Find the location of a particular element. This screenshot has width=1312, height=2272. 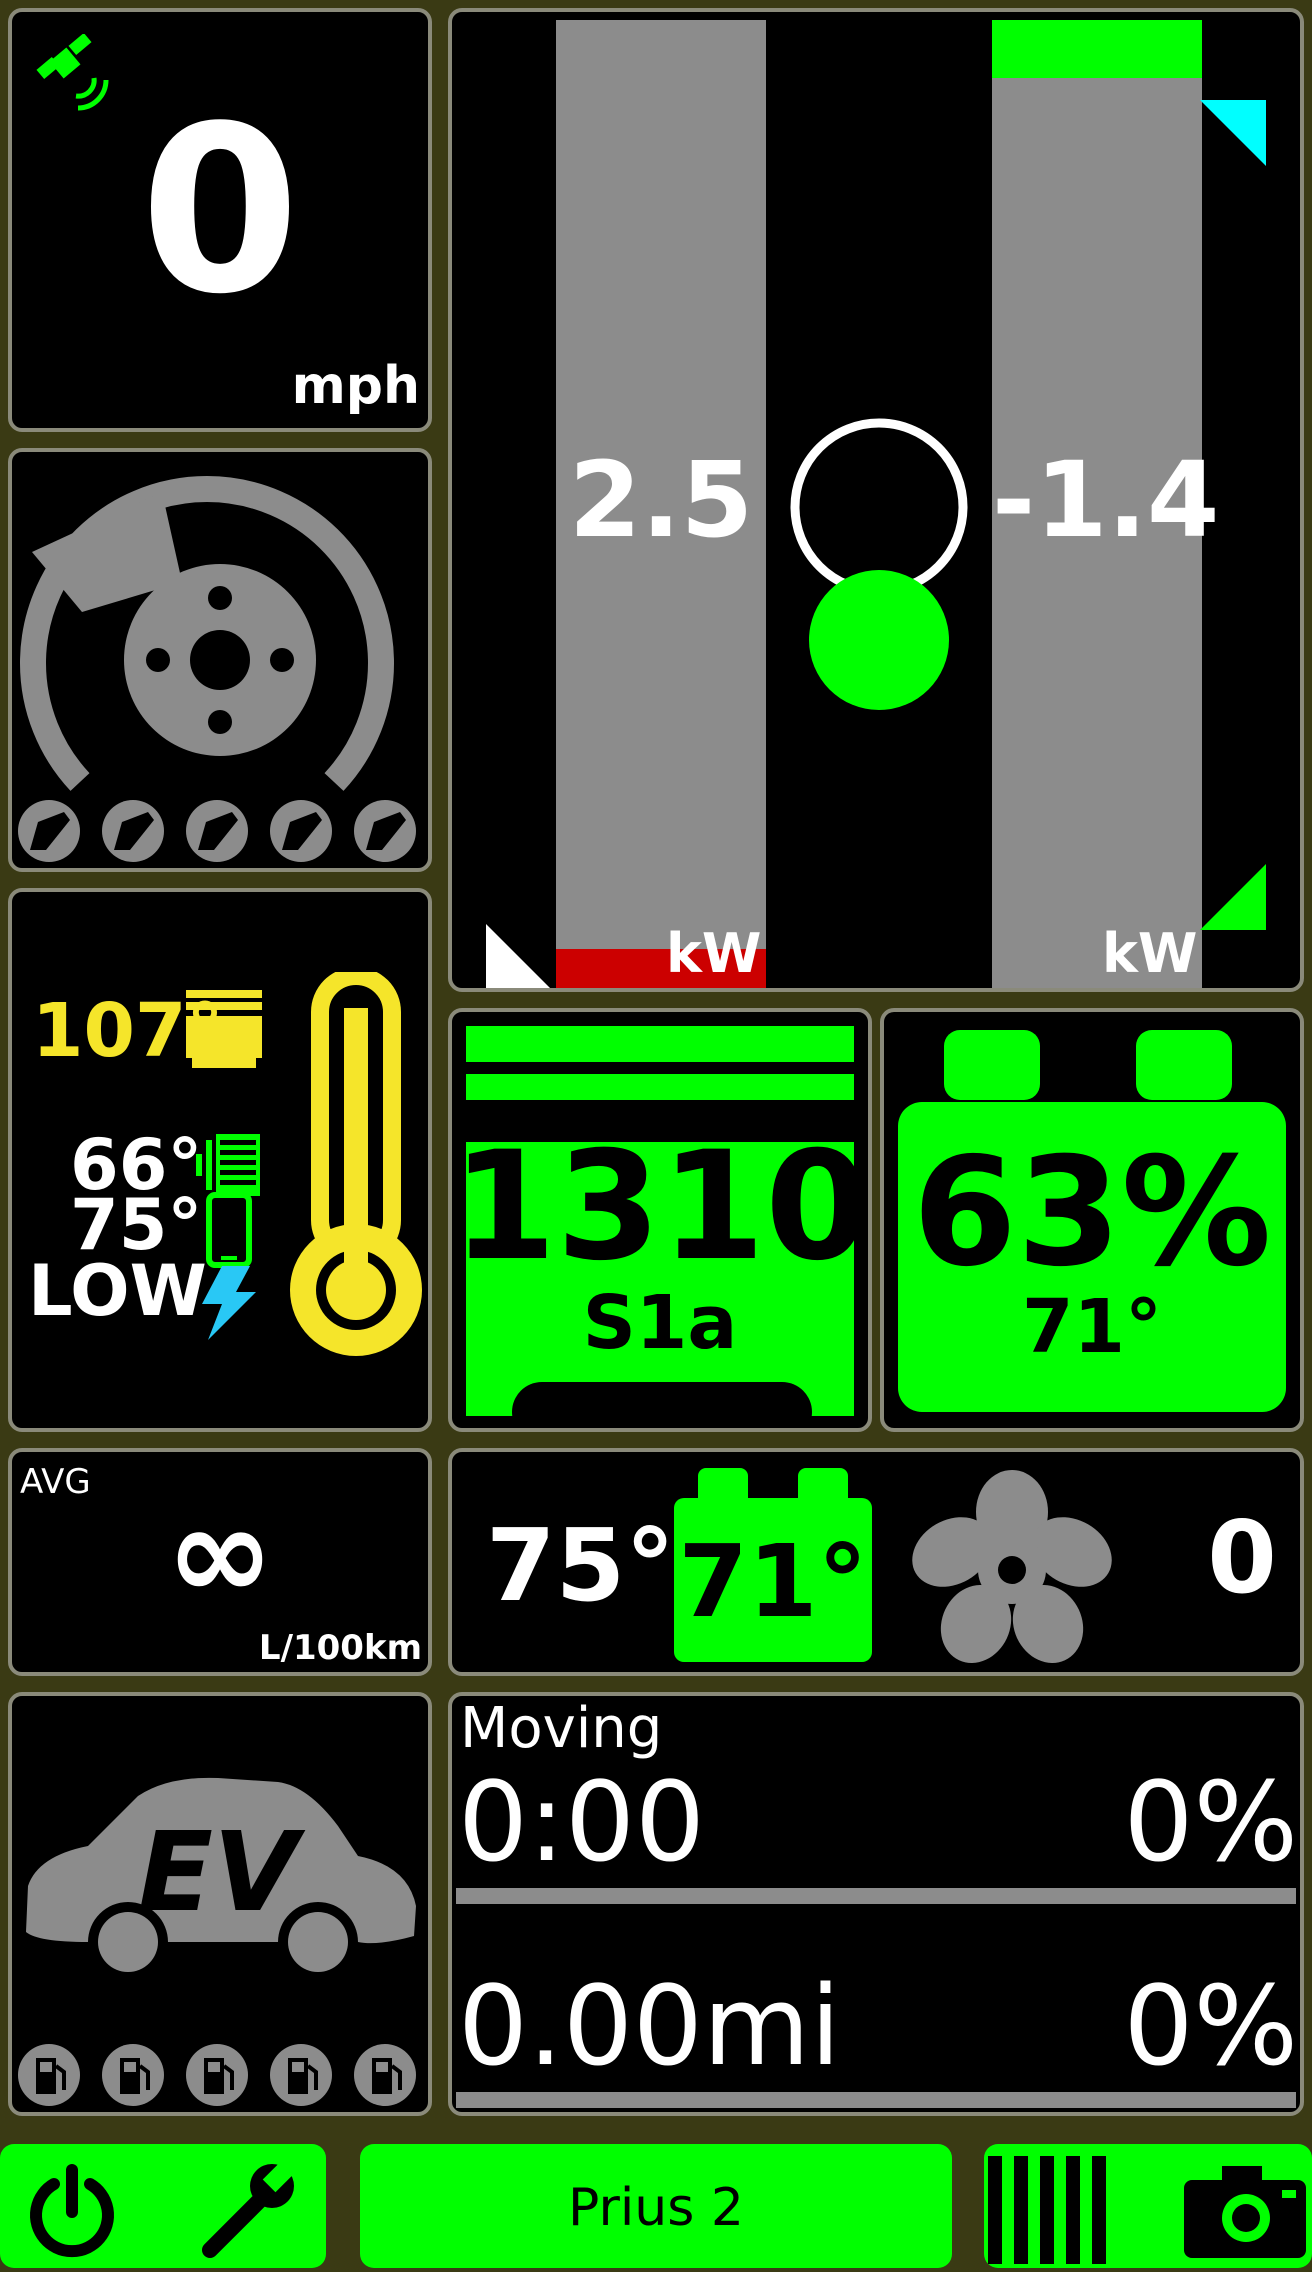

profile-name: Prius 2 is located at coordinates (656, 2208).